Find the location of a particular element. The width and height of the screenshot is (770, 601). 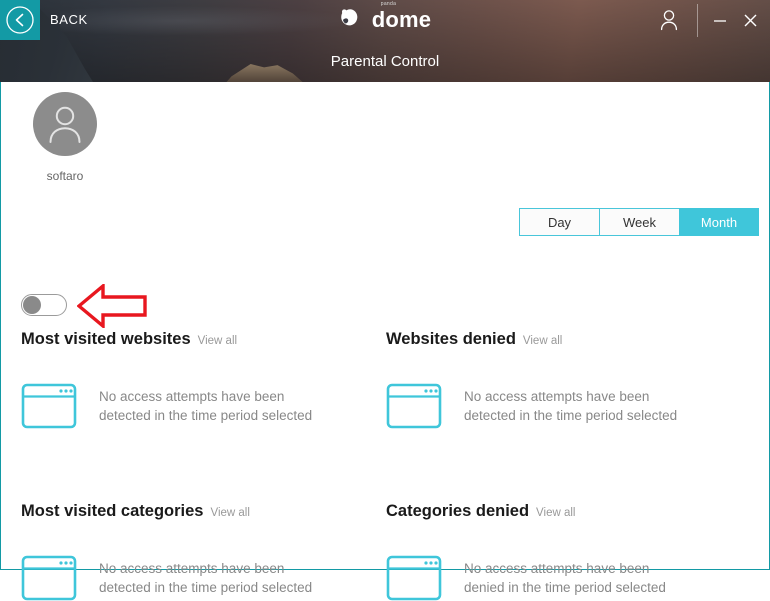

header-photo-haze is located at coordinates (210, 21).